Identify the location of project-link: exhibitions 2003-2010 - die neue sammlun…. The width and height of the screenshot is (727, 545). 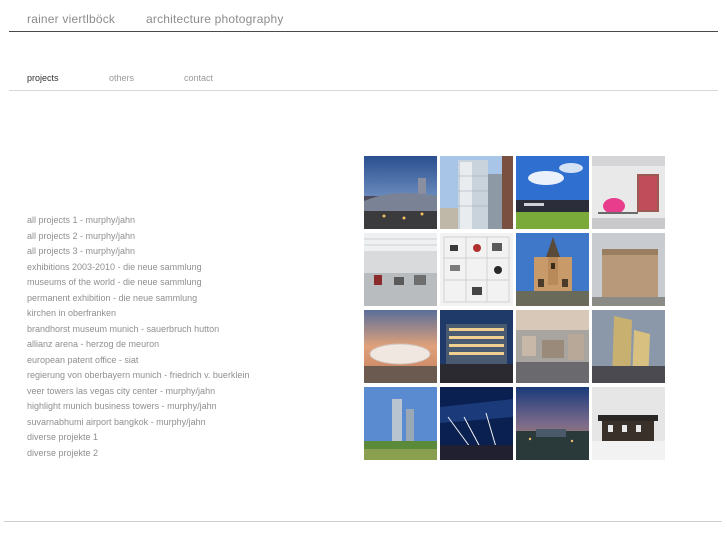
(138, 268).